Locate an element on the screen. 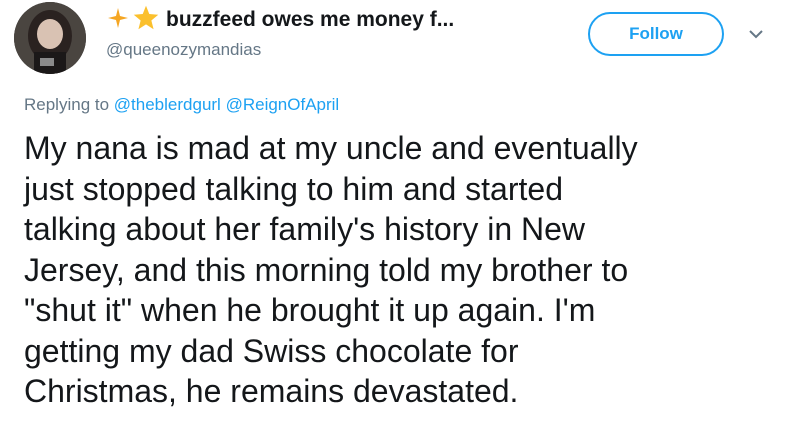 This screenshot has width=800, height=443. tweet-line: getting my dad Swiss chocolate for is located at coordinates (271, 350).